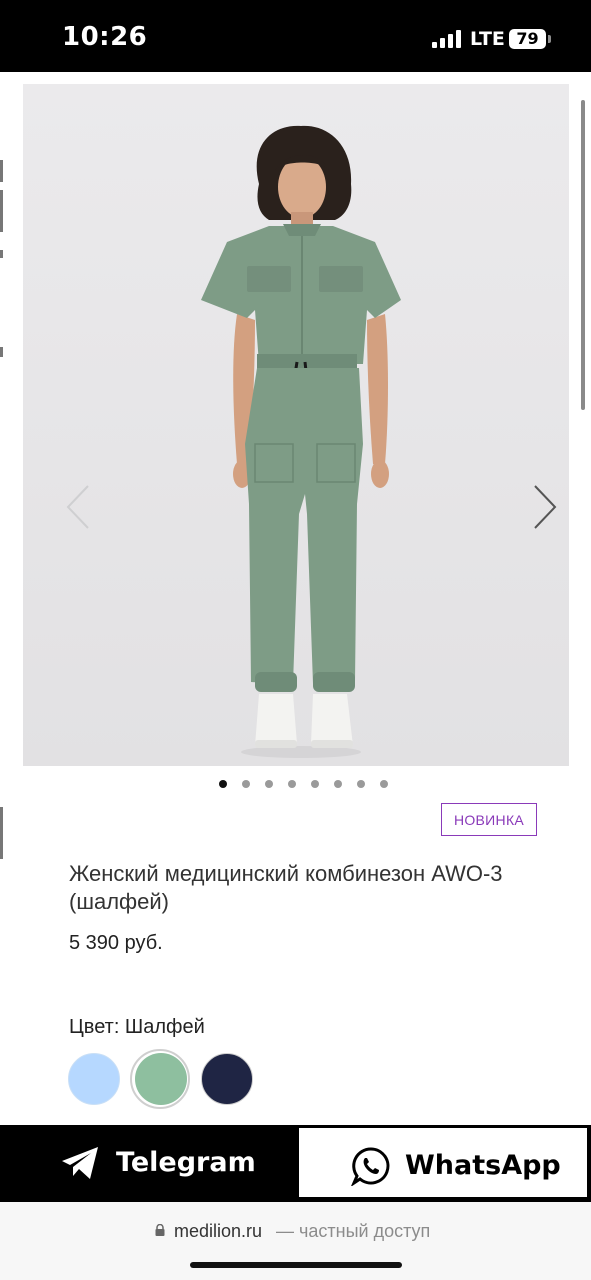  Describe the element at coordinates (78, 507) in the screenshot. I see `gallery-prev-arrow-icon` at that location.